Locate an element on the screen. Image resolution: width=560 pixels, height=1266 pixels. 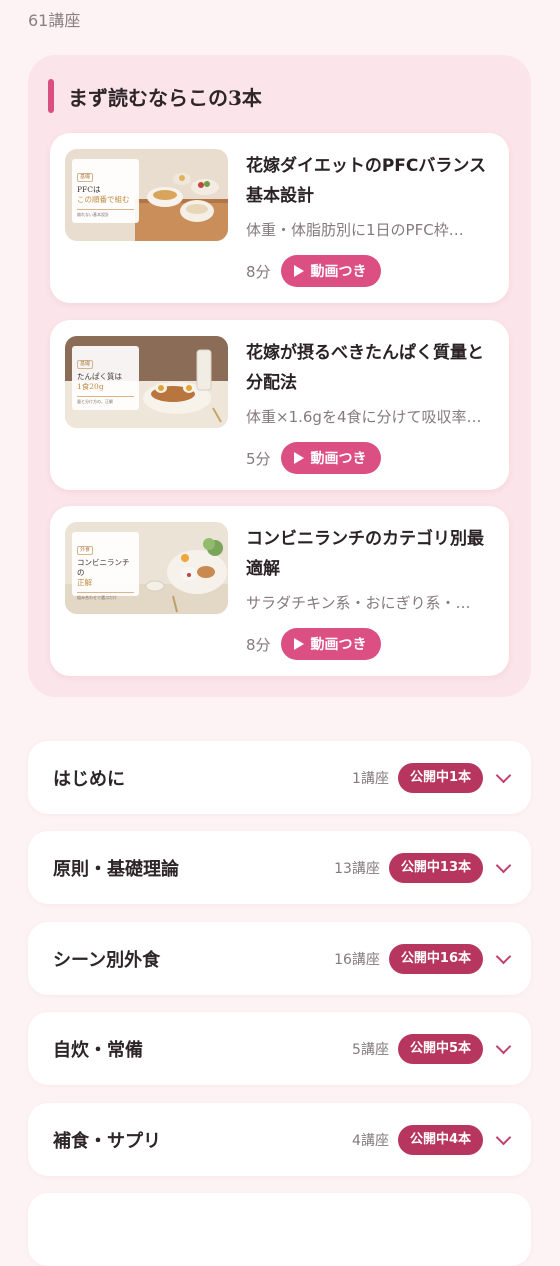
thumbnail-subtitle: 量と分け方の、正解 is located at coordinates (105, 400).